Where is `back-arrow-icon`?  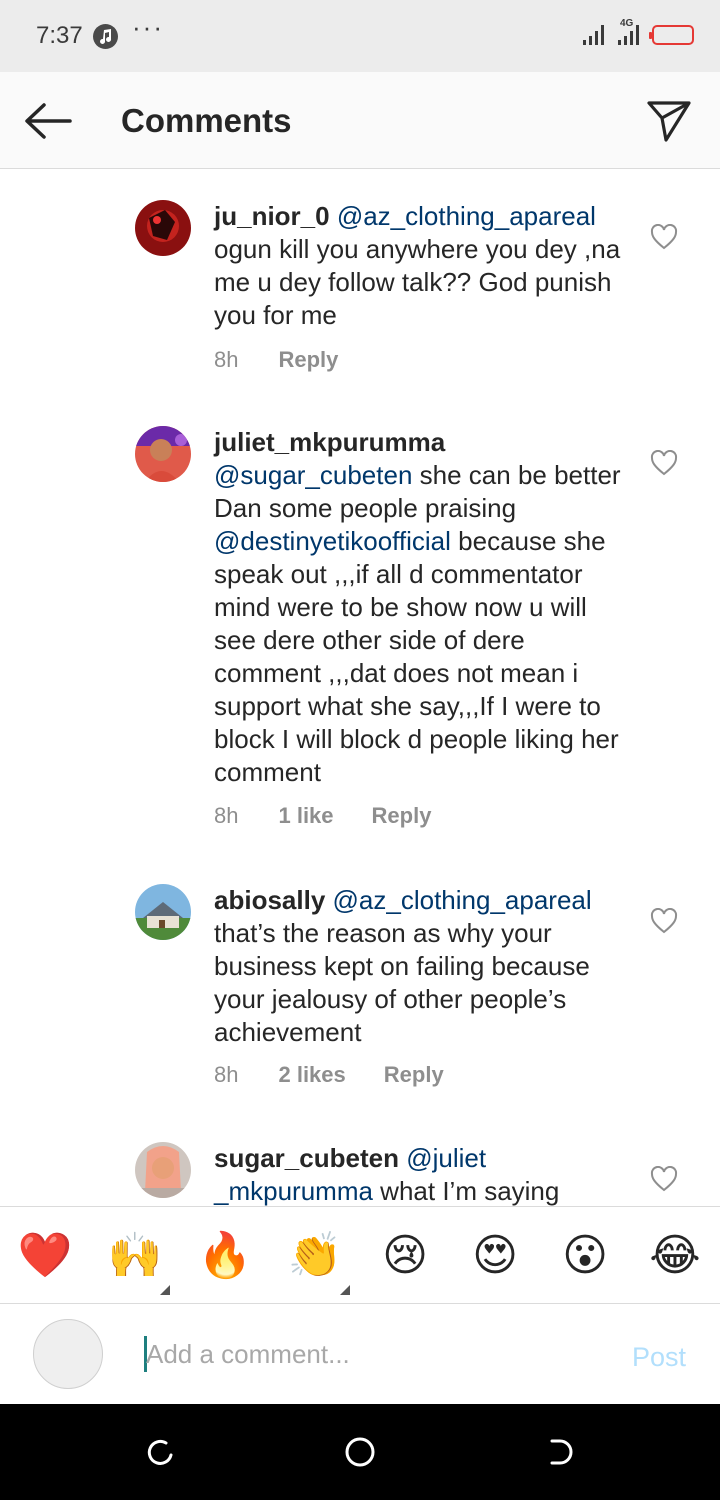
back-arrow-icon is located at coordinates (48, 121).